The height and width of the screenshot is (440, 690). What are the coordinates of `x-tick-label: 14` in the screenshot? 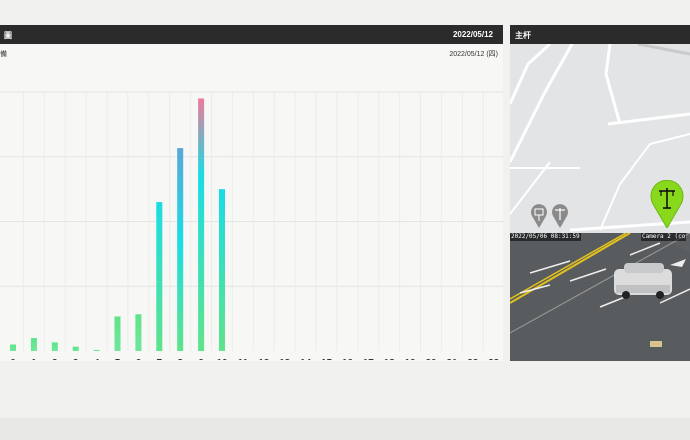 It's located at (306, 359).